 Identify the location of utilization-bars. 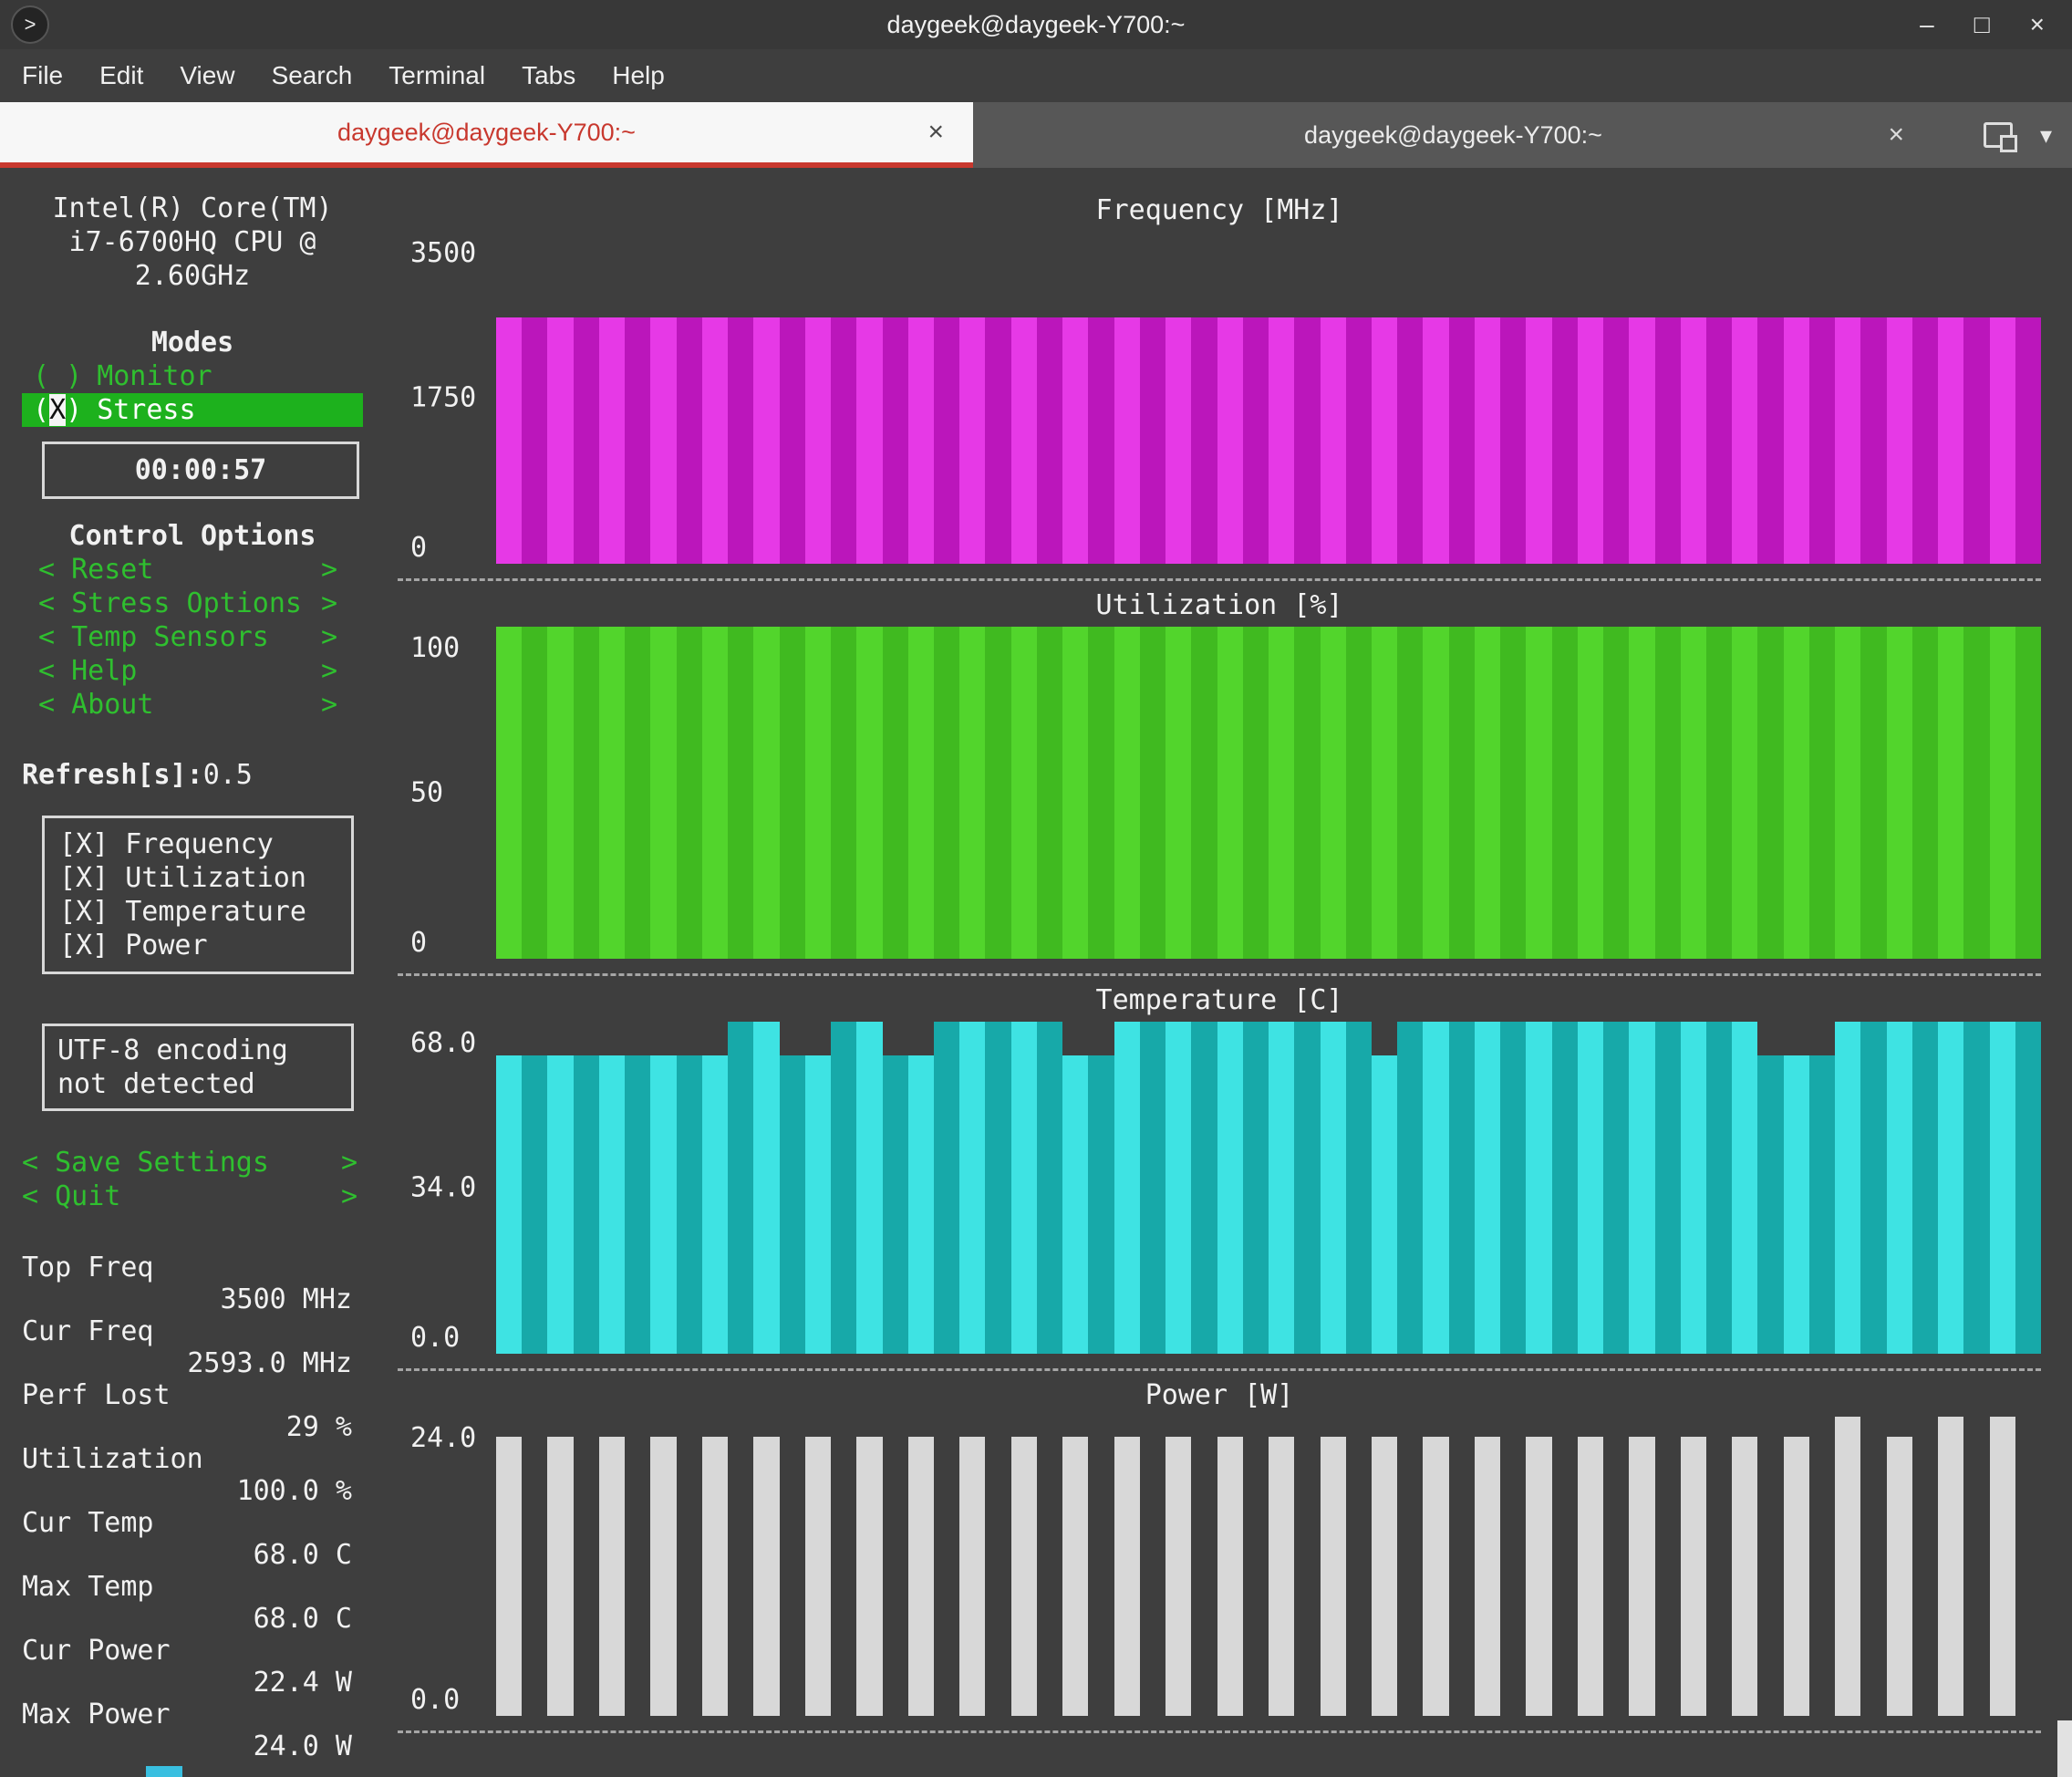
(1269, 793).